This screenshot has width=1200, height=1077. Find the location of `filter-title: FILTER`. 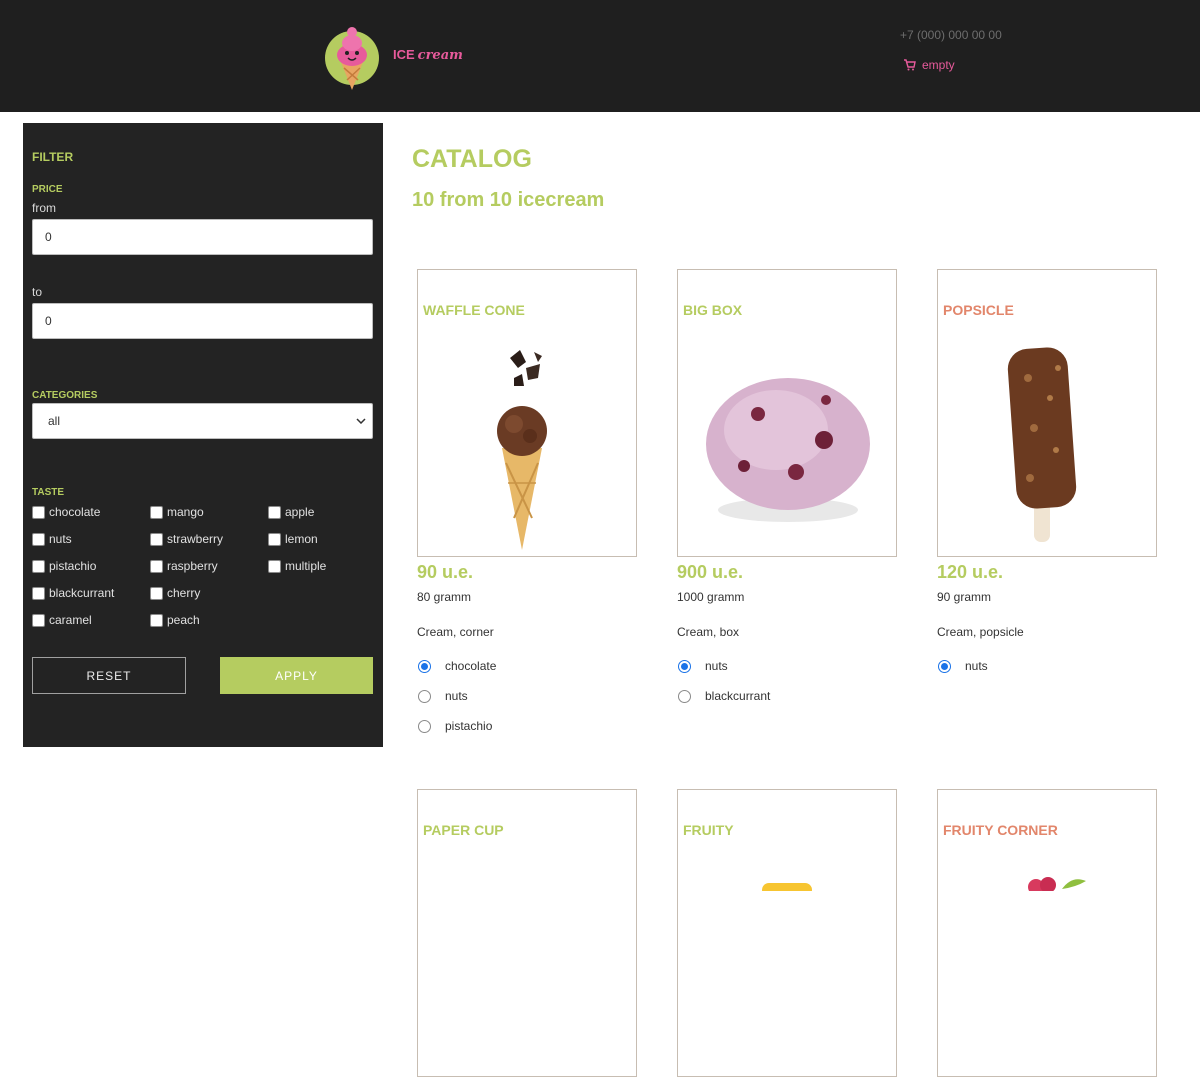

filter-title: FILTER is located at coordinates (53, 157).